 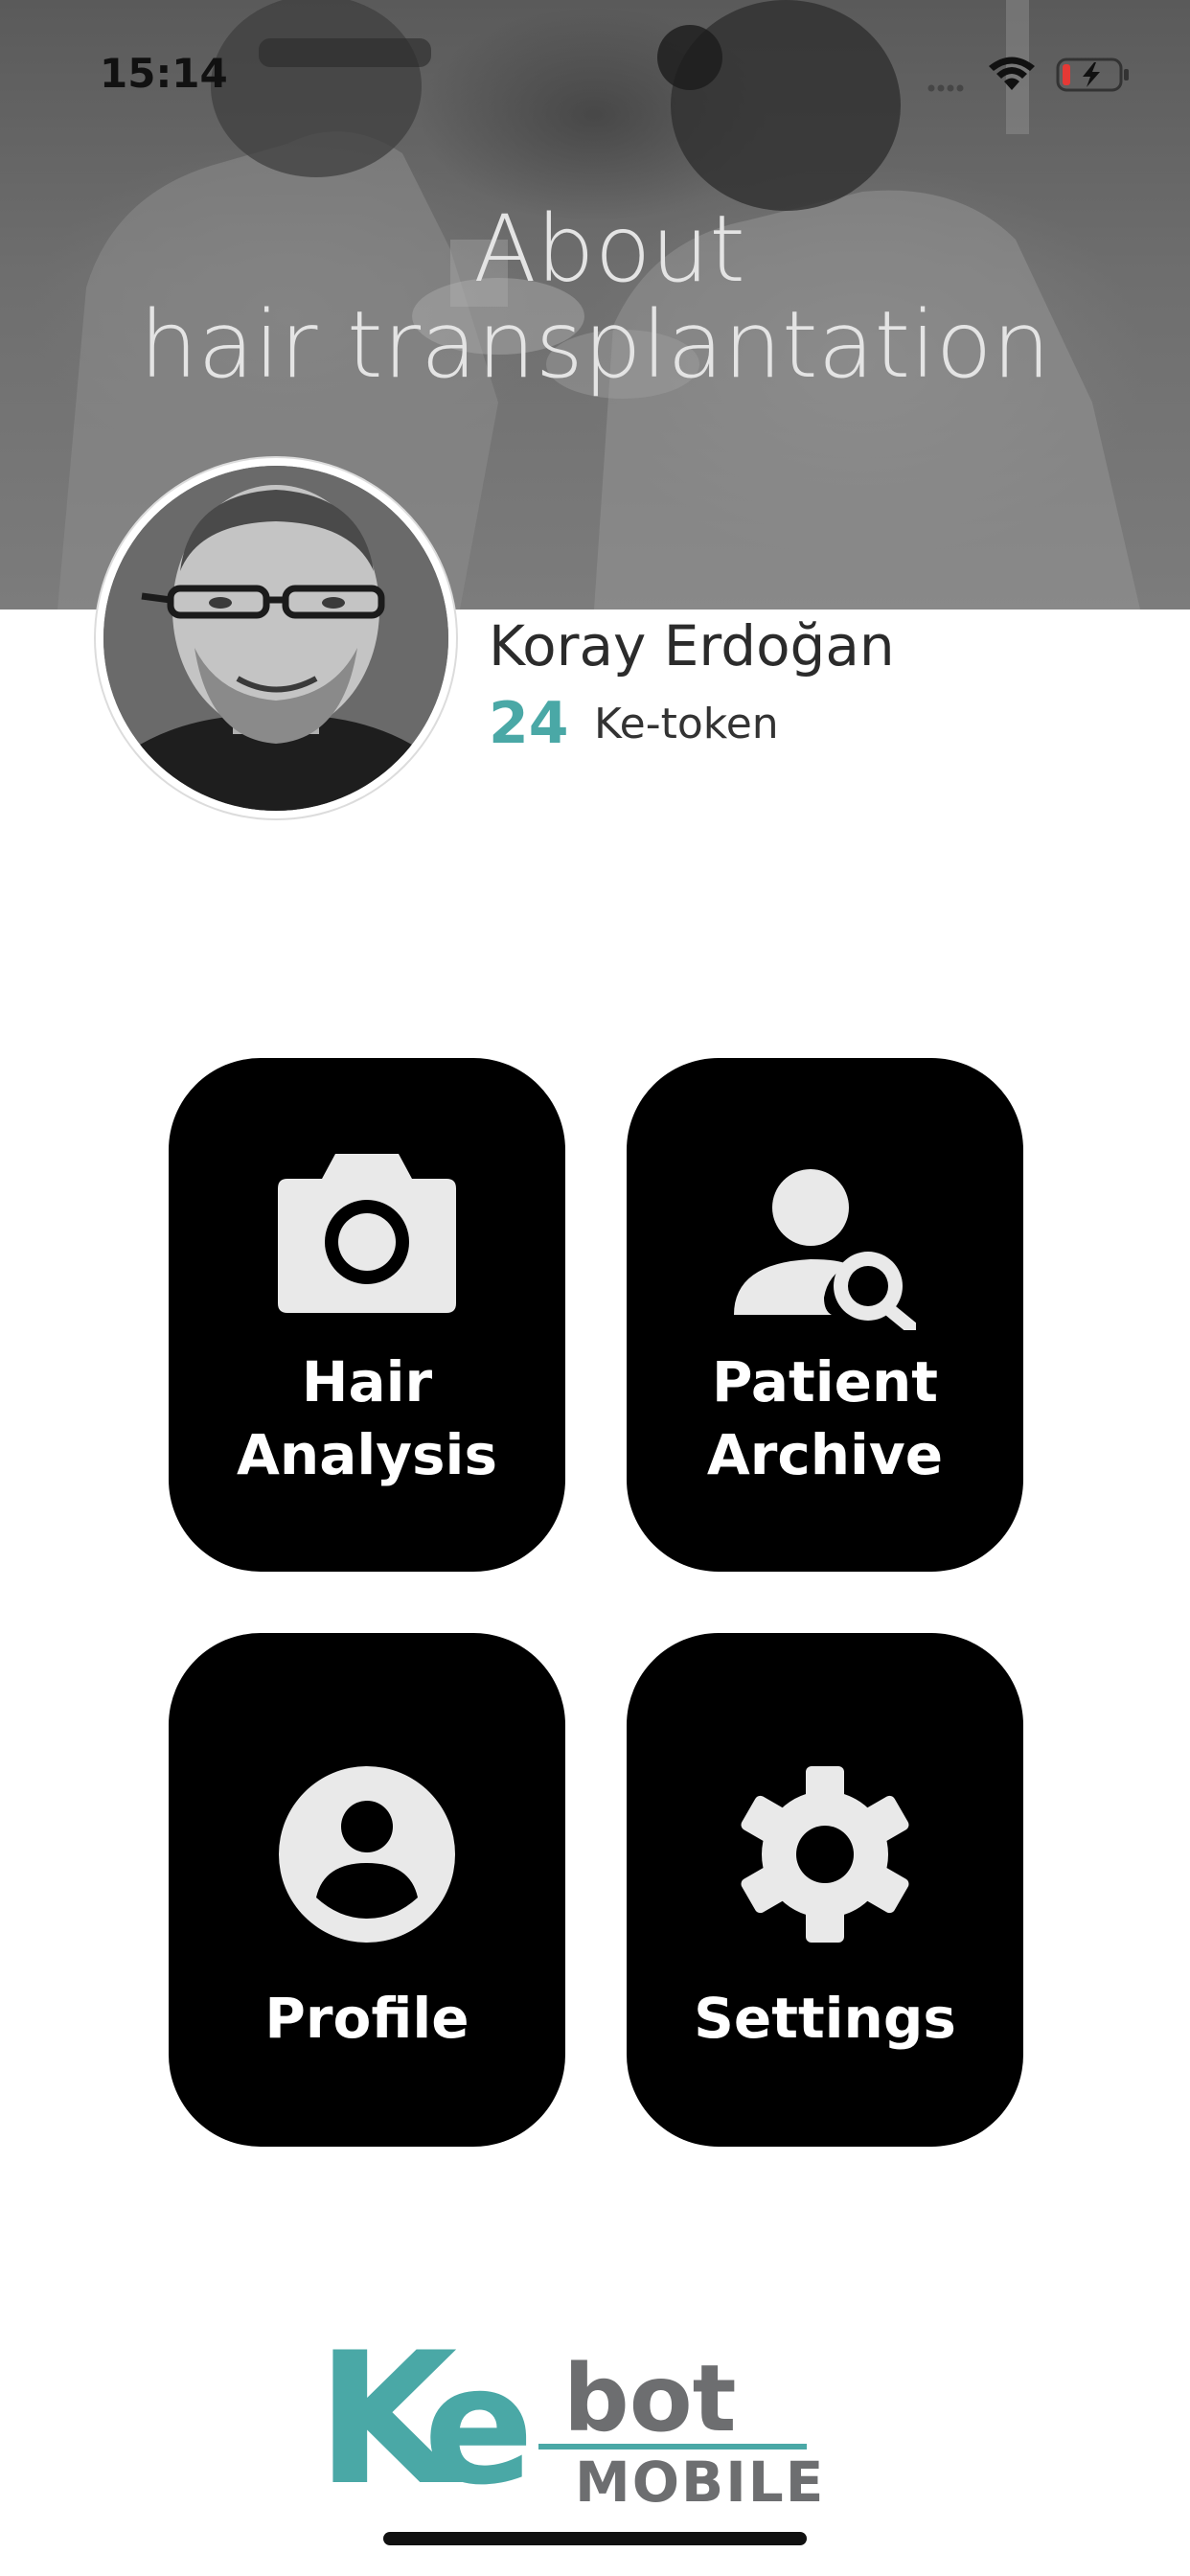 I want to click on avatar, so click(x=276, y=638).